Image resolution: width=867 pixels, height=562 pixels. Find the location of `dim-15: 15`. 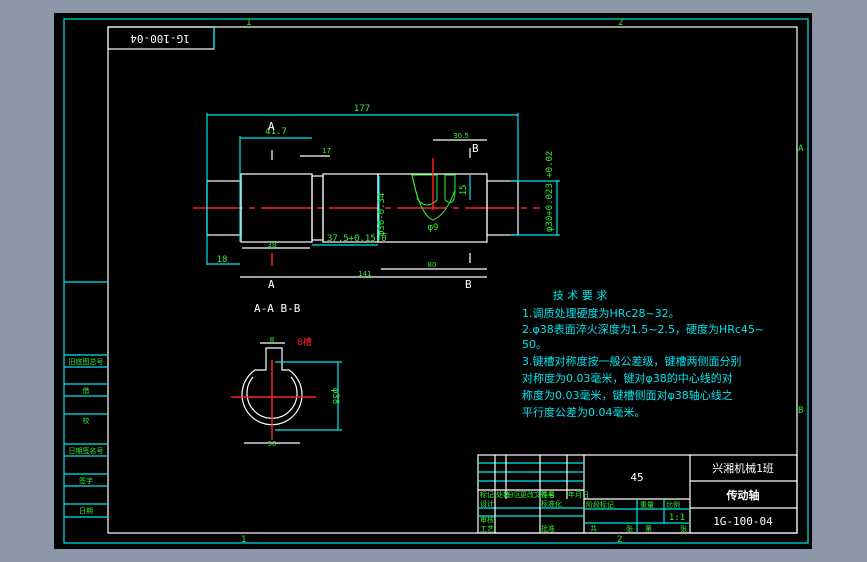

dim-15: 15 is located at coordinates (464, 190).